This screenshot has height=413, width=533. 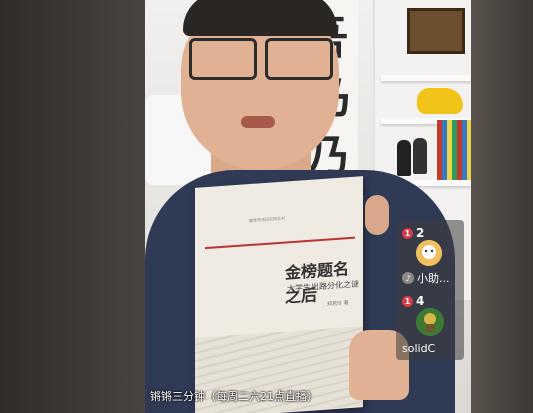 What do you see at coordinates (420, 301) in the screenshot?
I see `rank-count: 4` at bounding box center [420, 301].